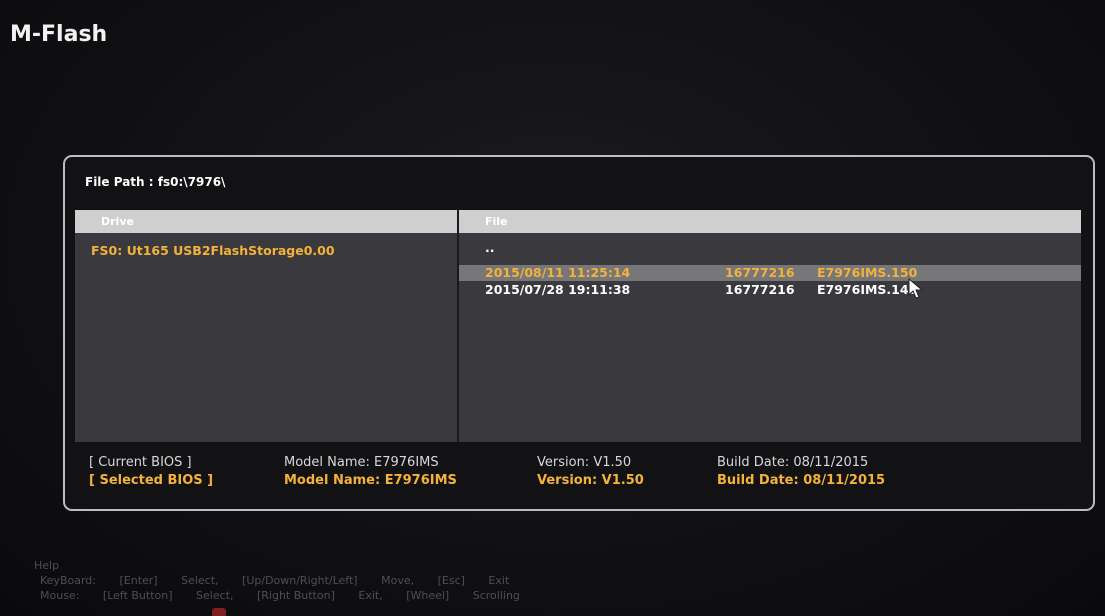  I want to click on help-key-esc: [Esc], so click(451, 580).